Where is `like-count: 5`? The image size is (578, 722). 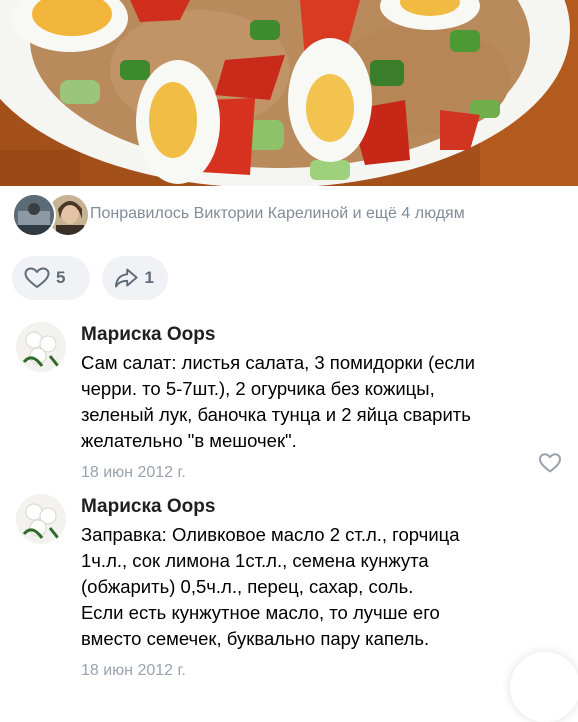
like-count: 5 is located at coordinates (61, 277).